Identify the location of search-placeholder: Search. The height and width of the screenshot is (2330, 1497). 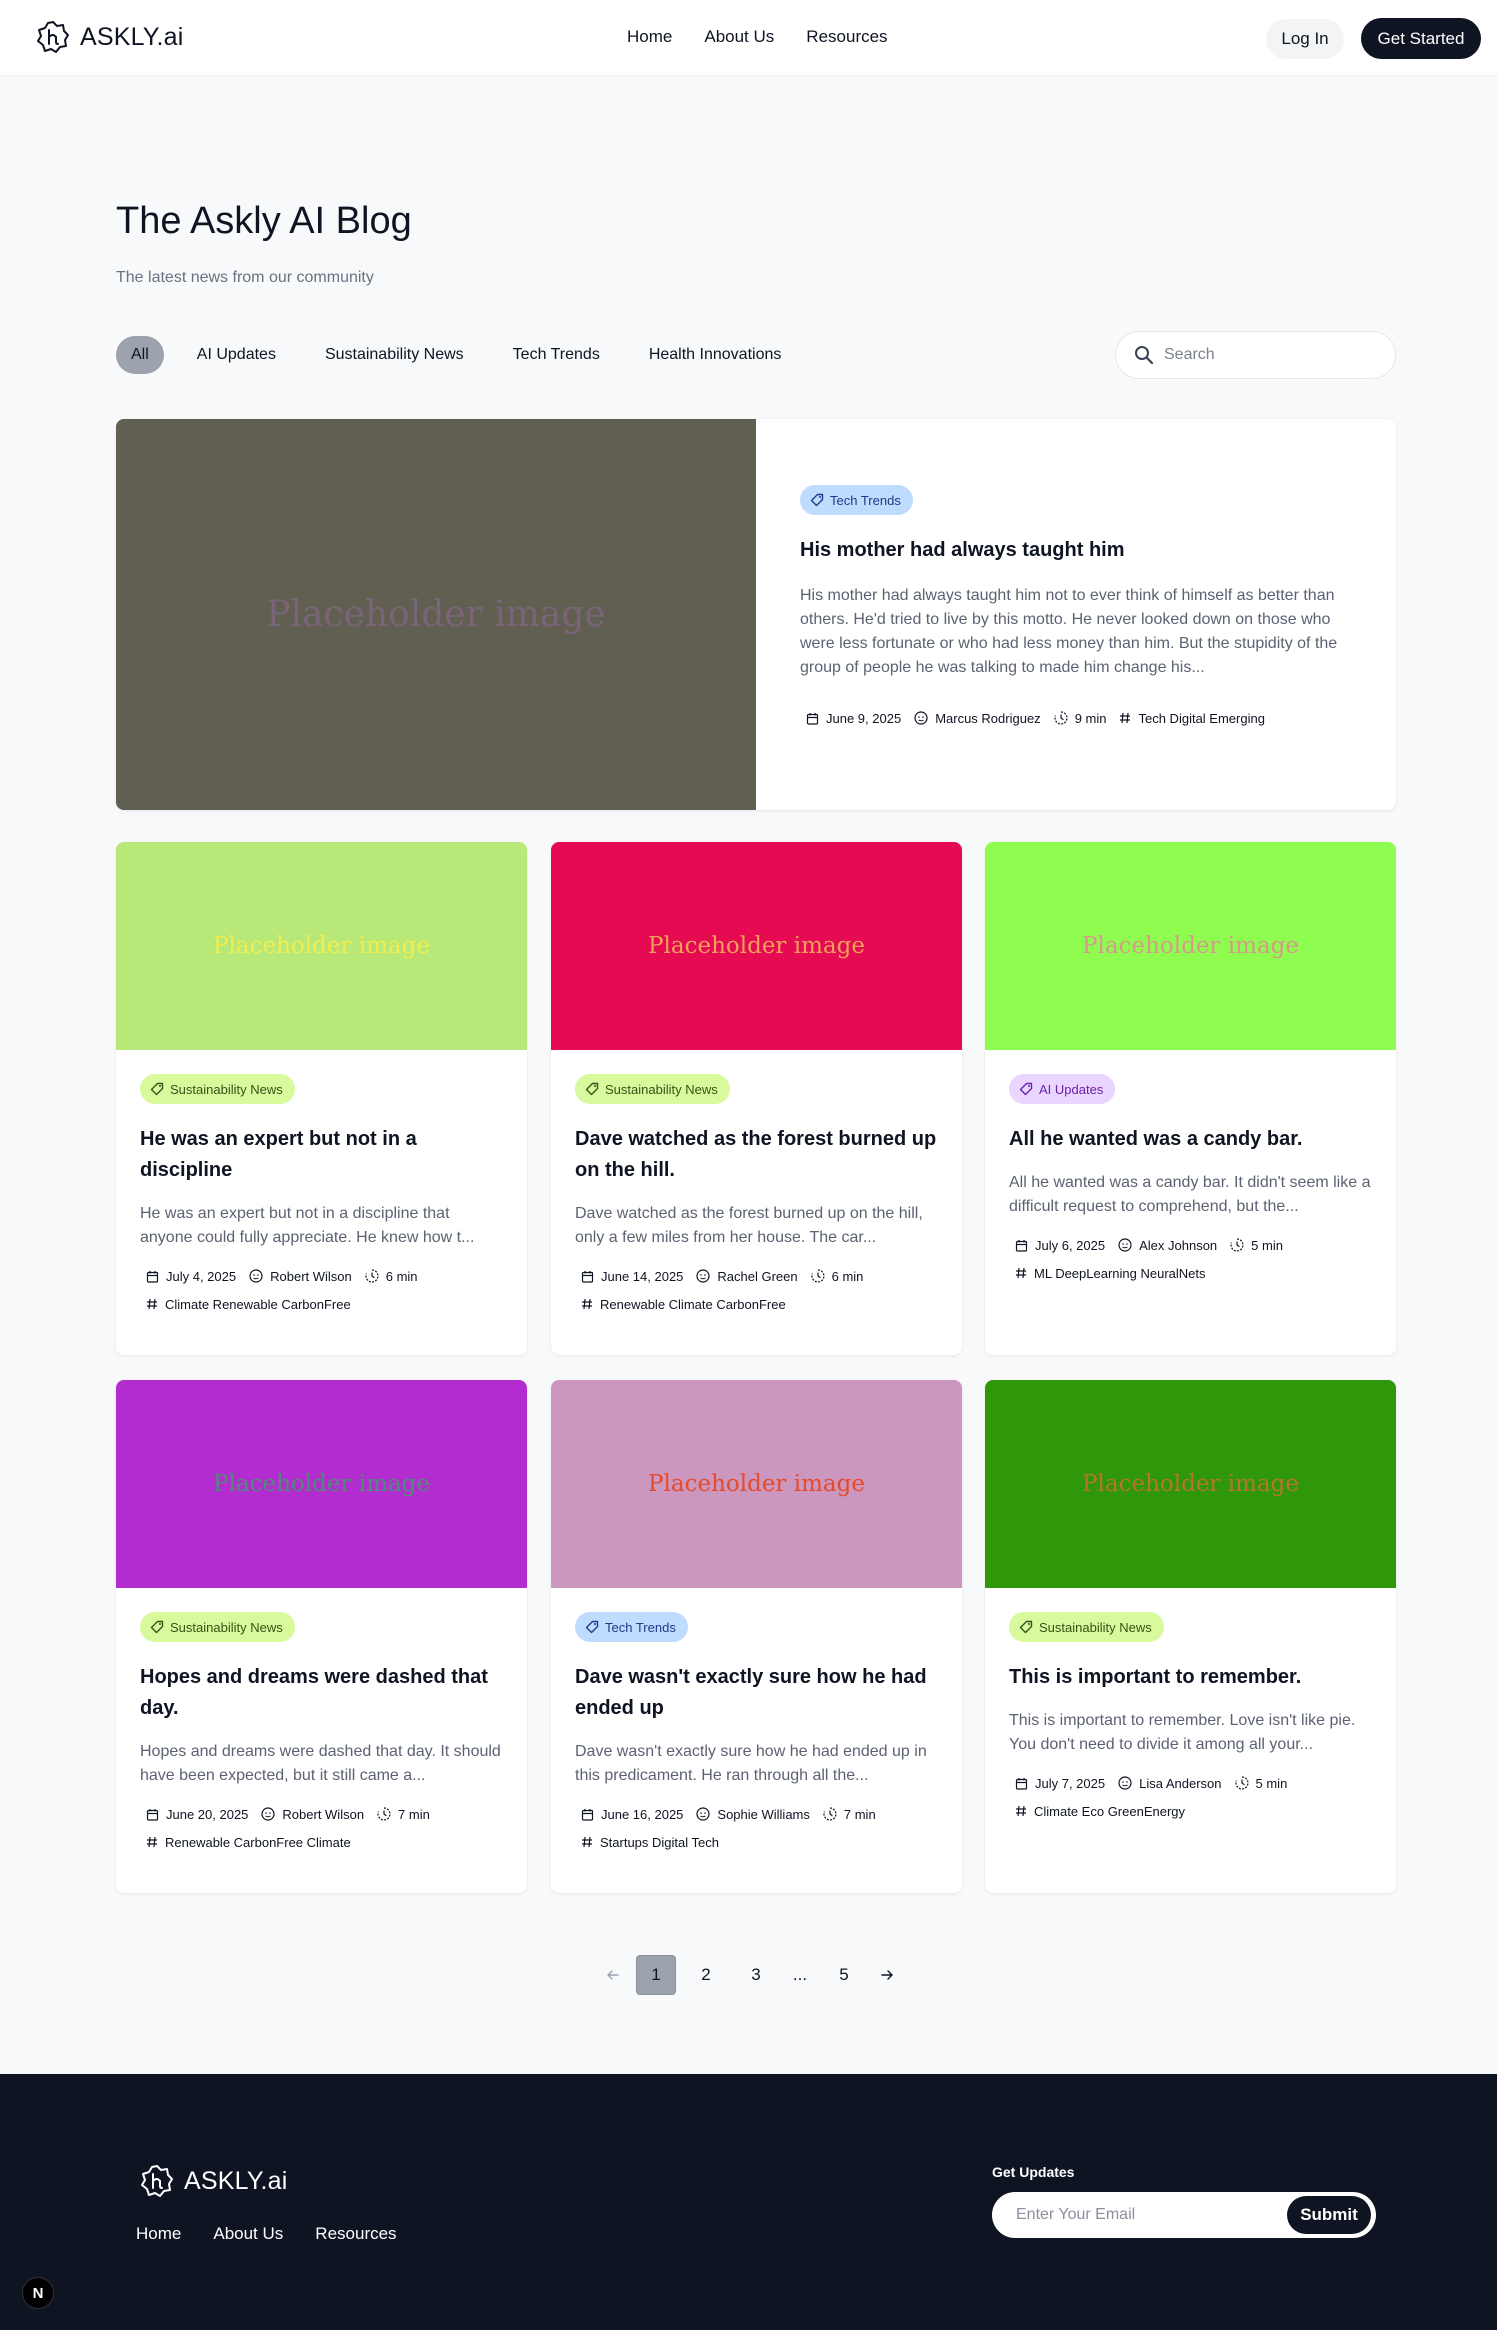
(1189, 354).